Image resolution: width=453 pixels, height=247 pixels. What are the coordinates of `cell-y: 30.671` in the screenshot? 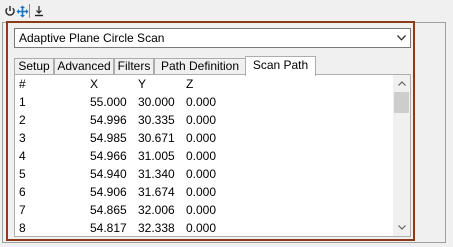 It's located at (156, 138).